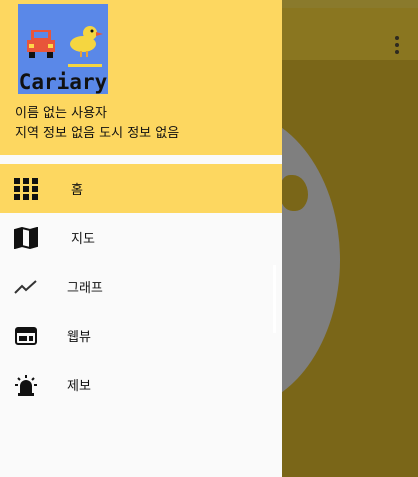 The height and width of the screenshot is (477, 418). What do you see at coordinates (26, 336) in the screenshot?
I see `webview-icon` at bounding box center [26, 336].